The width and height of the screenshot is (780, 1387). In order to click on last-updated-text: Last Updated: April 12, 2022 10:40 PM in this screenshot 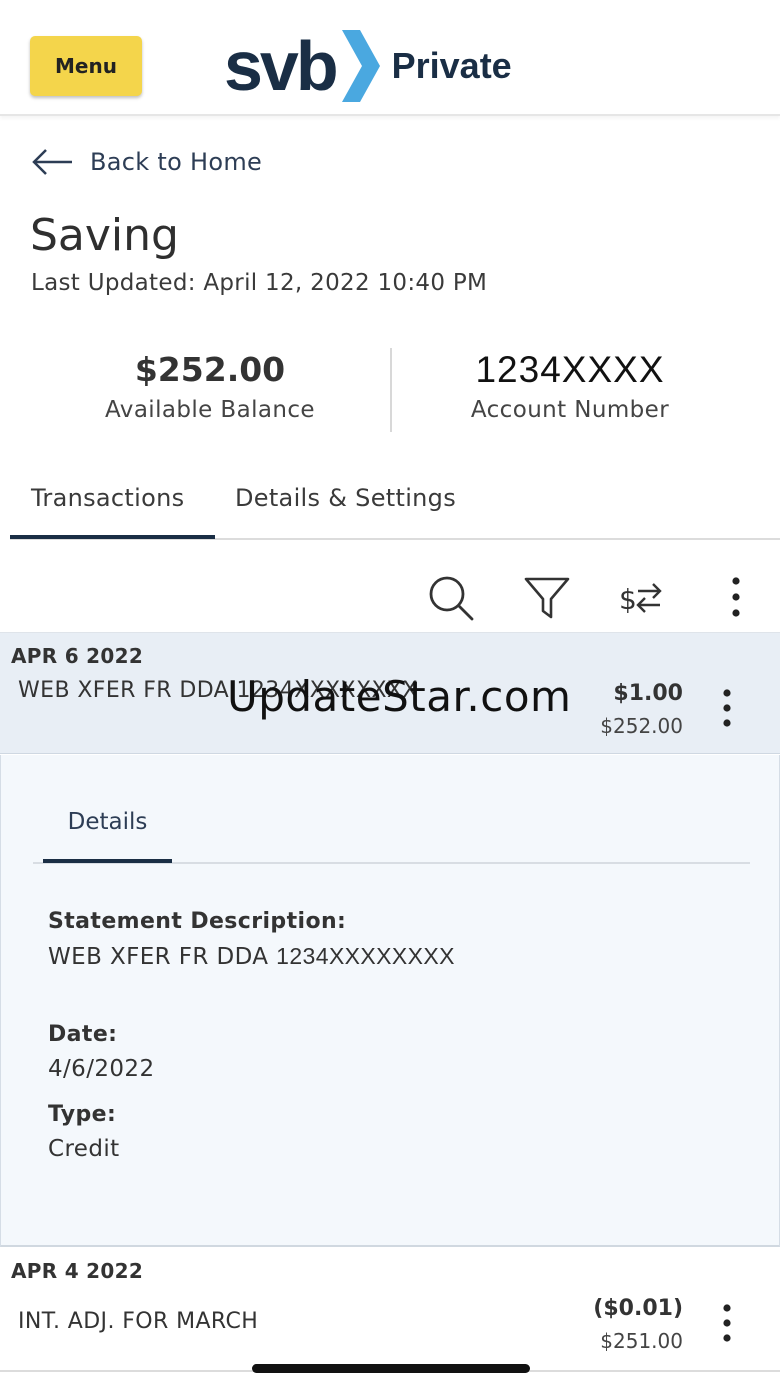, I will do `click(259, 283)`.